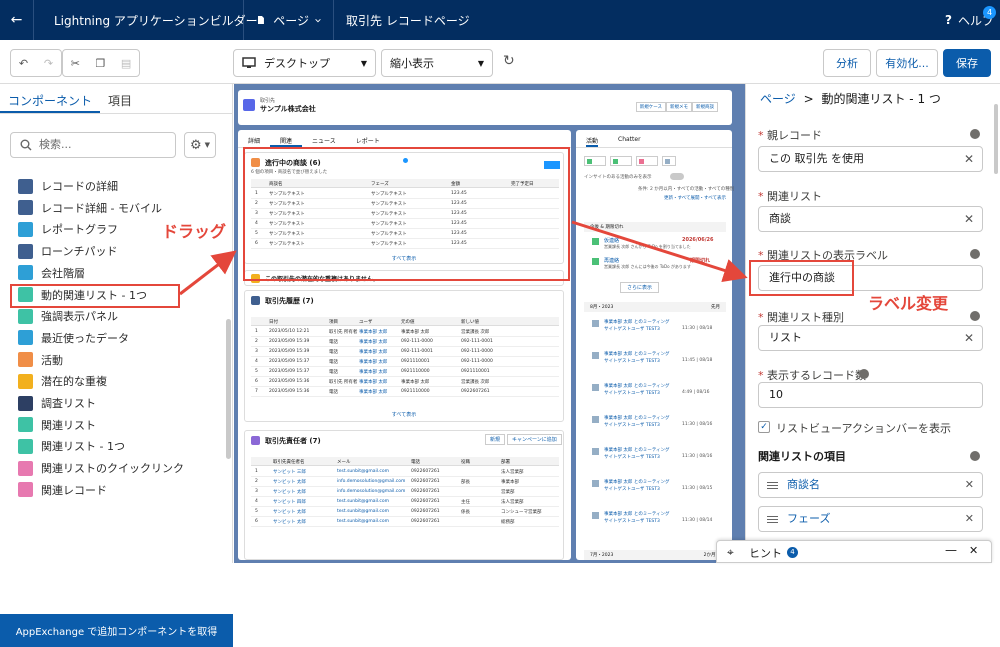  I want to click on column-header: メール, so click(344, 462).